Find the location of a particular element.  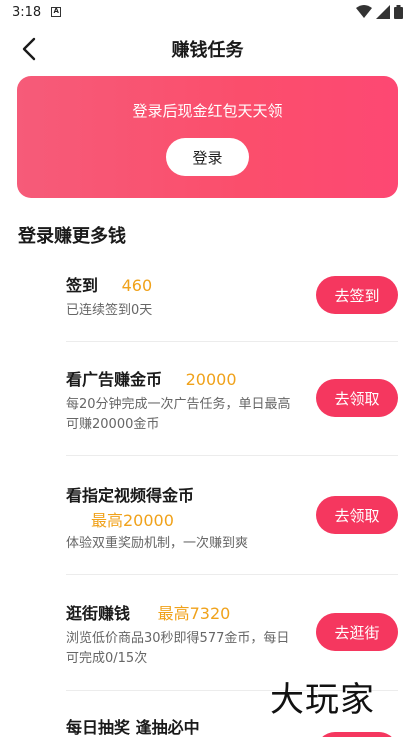

task-title: 逛街赚钱 is located at coordinates (98, 613).